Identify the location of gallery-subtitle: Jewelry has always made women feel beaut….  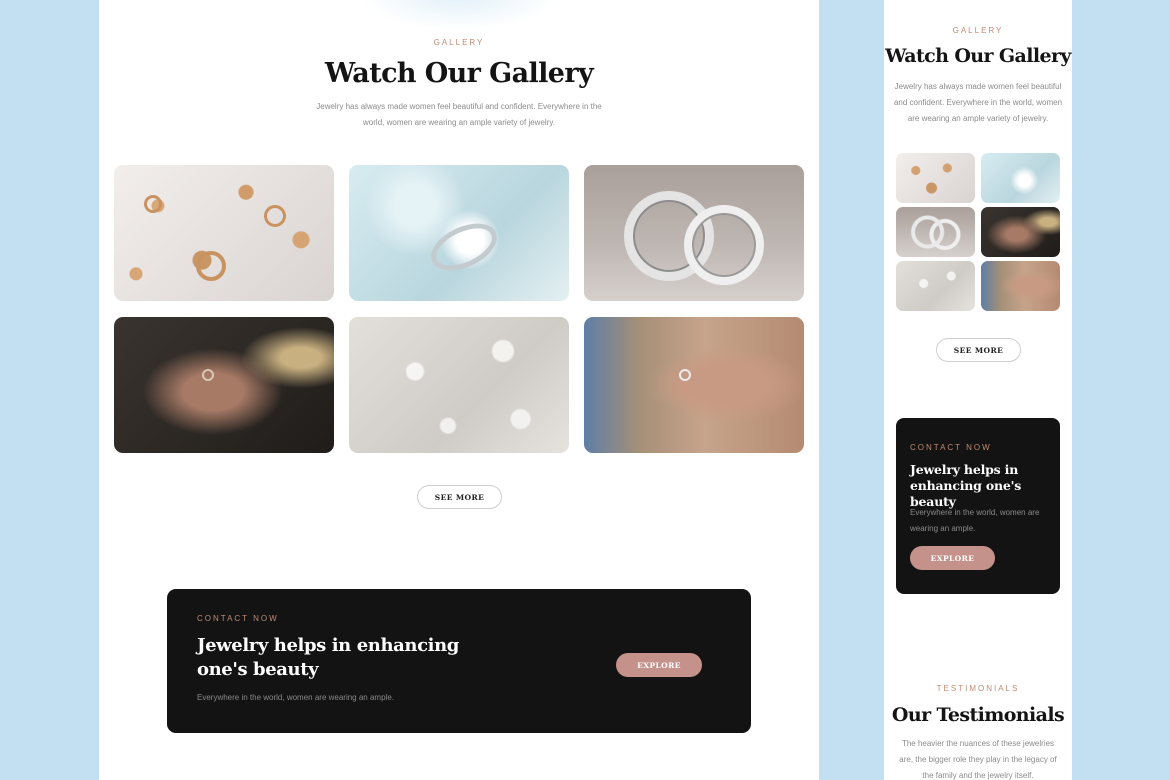
(459, 114).